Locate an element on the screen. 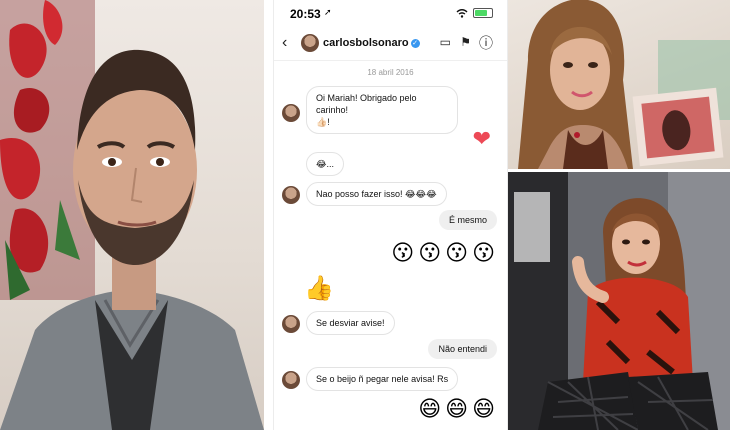 This screenshot has width=730, height=430. message-text: Se o beijo ñ pegar nele avisa! Rs is located at coordinates (382, 379).